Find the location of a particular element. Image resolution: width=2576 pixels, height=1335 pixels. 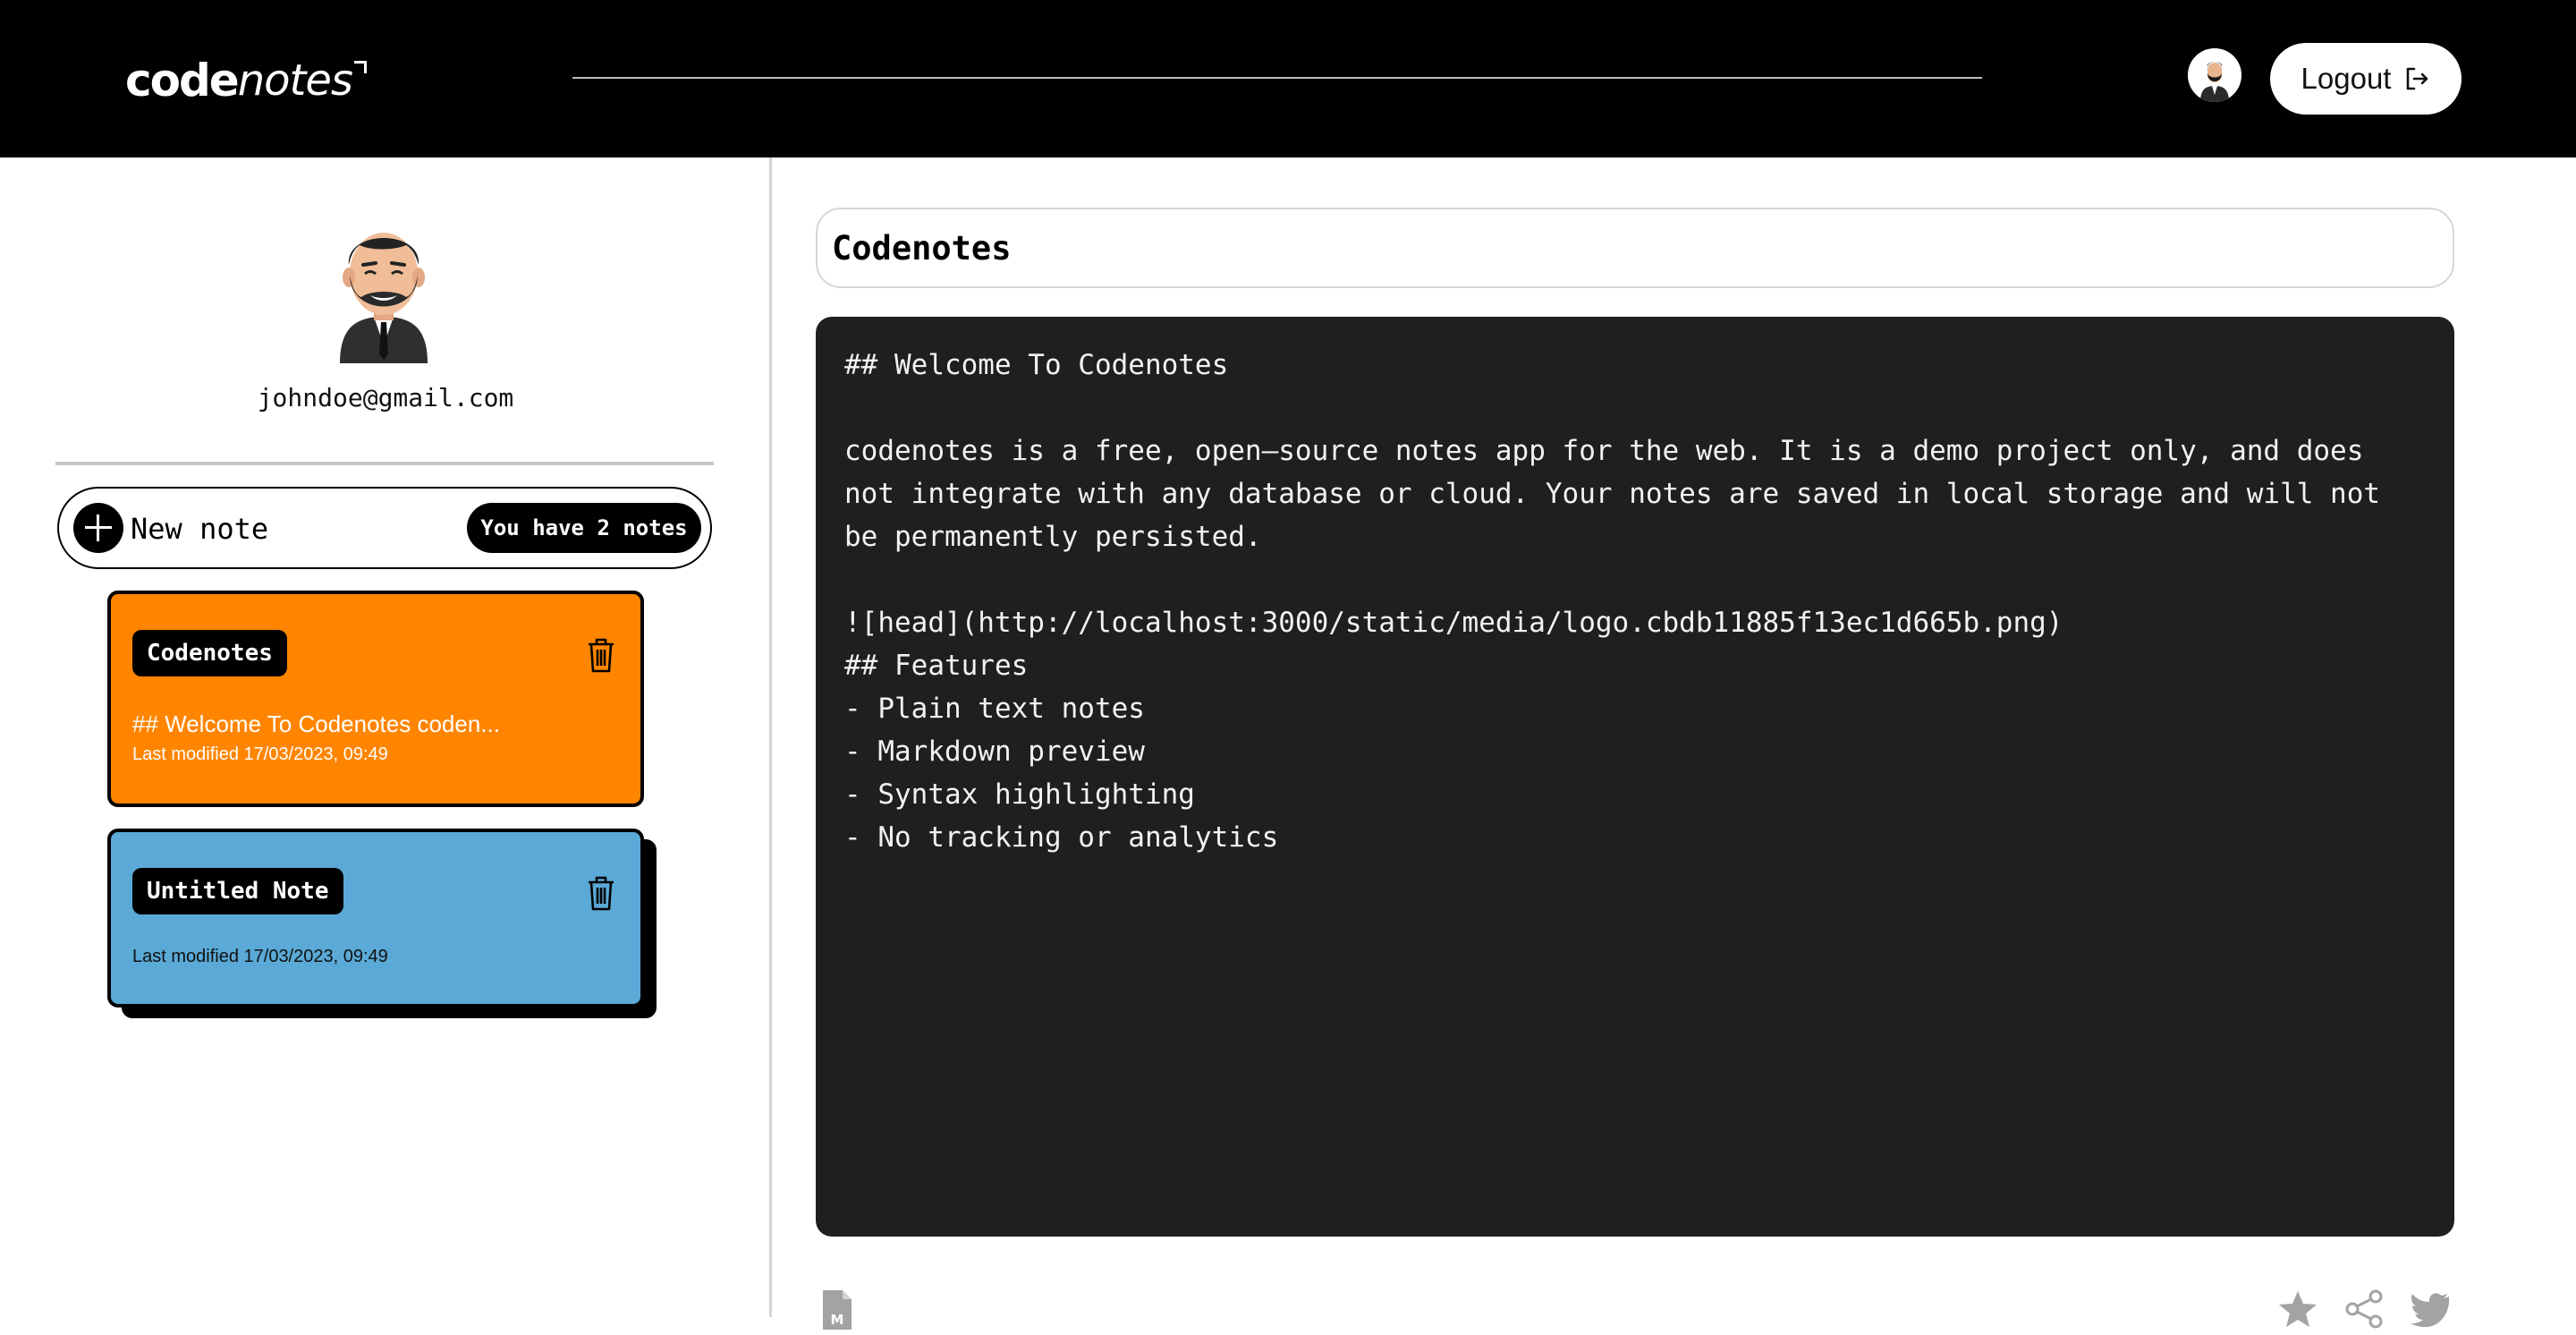

editor-line: - No tracking or analytics is located at coordinates (1061, 837).